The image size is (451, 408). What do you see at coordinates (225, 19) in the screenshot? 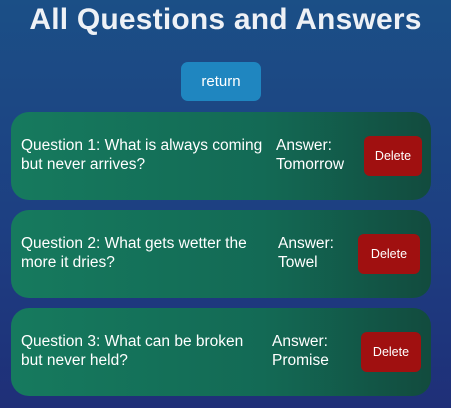
I see `page-title: All Questions and Answers` at bounding box center [225, 19].